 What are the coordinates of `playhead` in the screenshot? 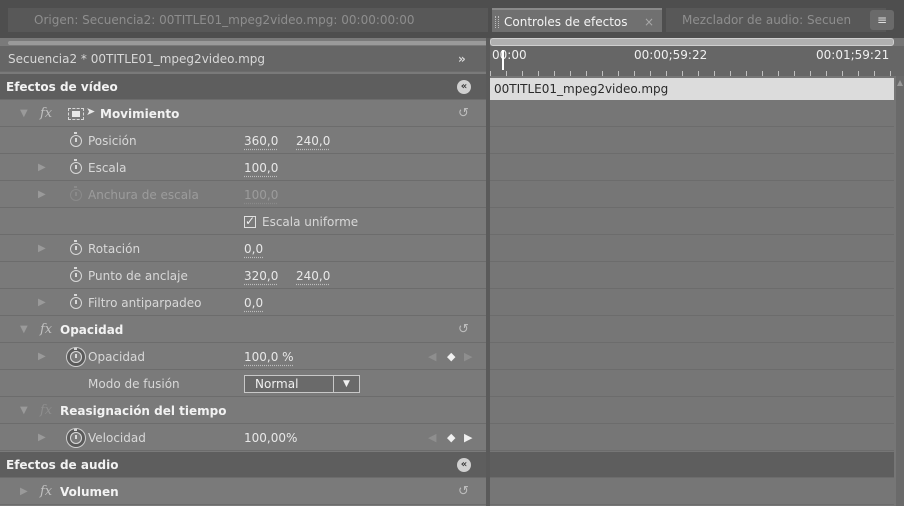 It's located at (503, 60).